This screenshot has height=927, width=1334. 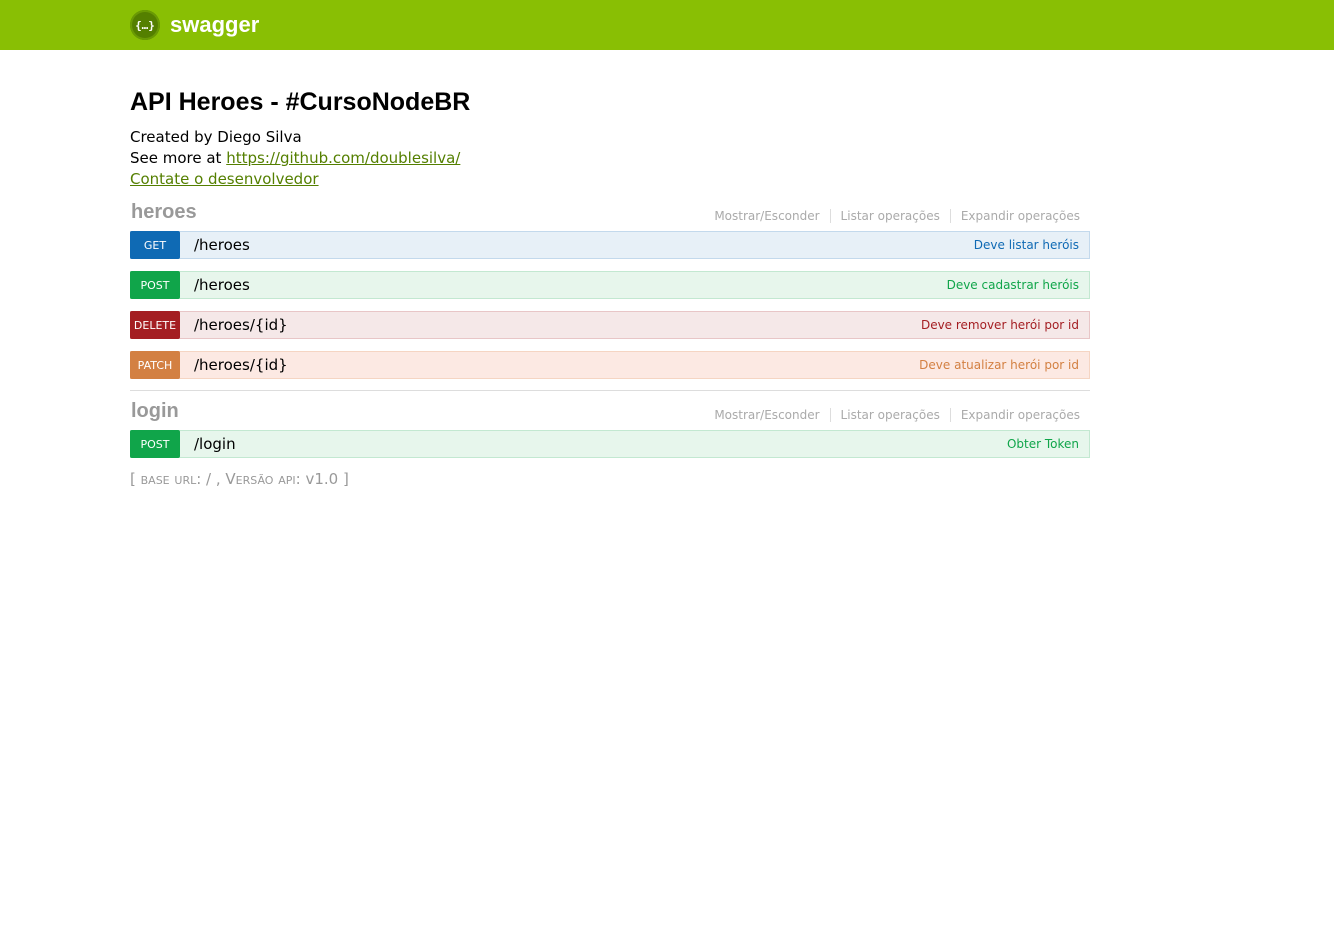 What do you see at coordinates (211, 479) in the screenshot?
I see `base-url-value: : / ,` at bounding box center [211, 479].